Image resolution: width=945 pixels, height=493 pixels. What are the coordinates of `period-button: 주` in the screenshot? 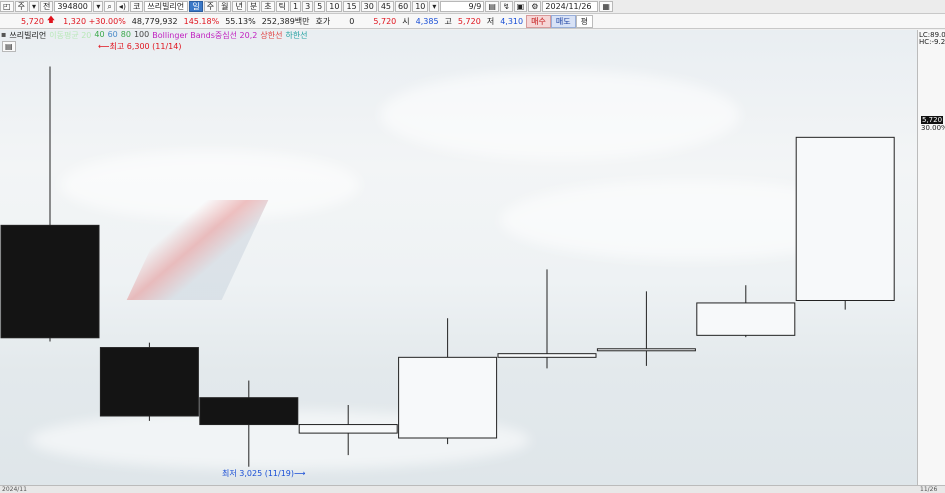 It's located at (21, 6).